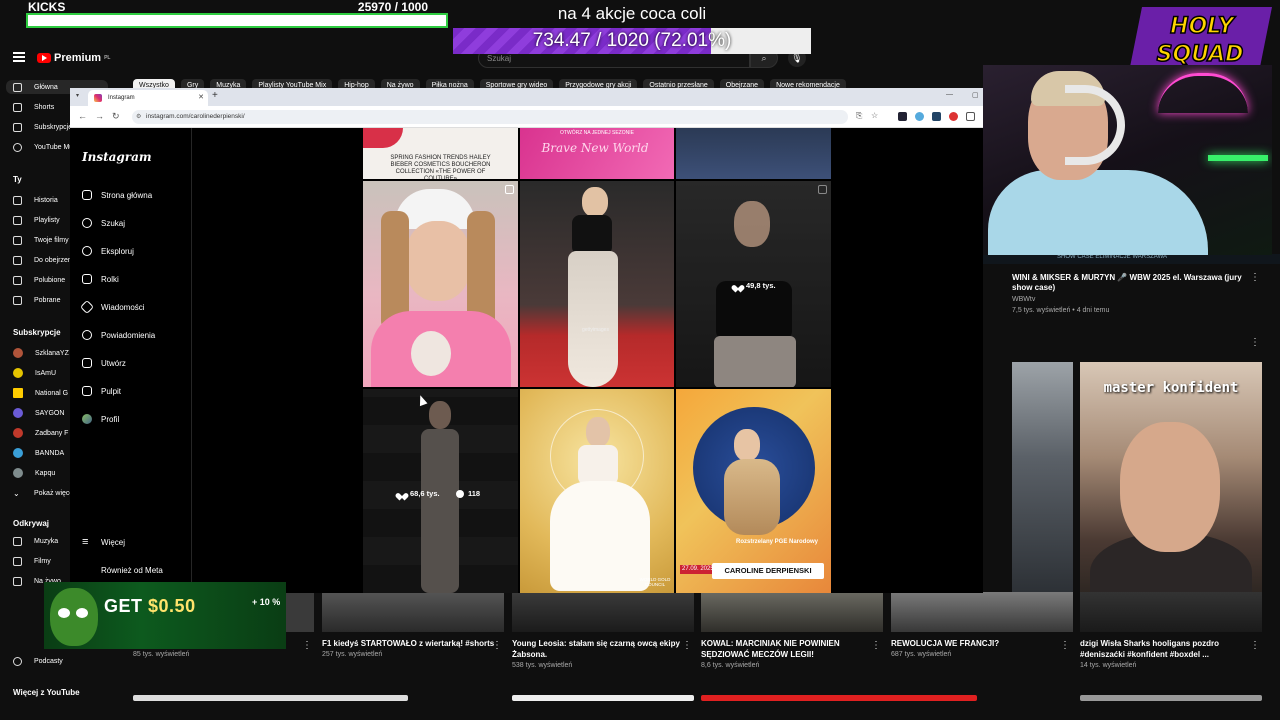 The image size is (1280, 720). What do you see at coordinates (17, 179) in the screenshot?
I see `sidebar-you-header: Ty` at bounding box center [17, 179].